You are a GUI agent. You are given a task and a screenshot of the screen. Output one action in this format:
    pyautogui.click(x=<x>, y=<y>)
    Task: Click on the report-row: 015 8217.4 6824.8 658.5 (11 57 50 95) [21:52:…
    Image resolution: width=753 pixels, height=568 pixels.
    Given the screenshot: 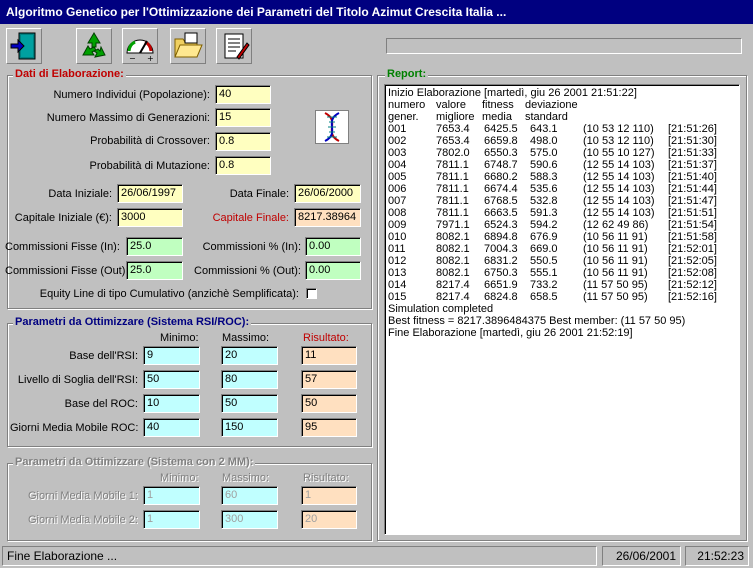 What is the action you would take?
    pyautogui.click(x=562, y=297)
    